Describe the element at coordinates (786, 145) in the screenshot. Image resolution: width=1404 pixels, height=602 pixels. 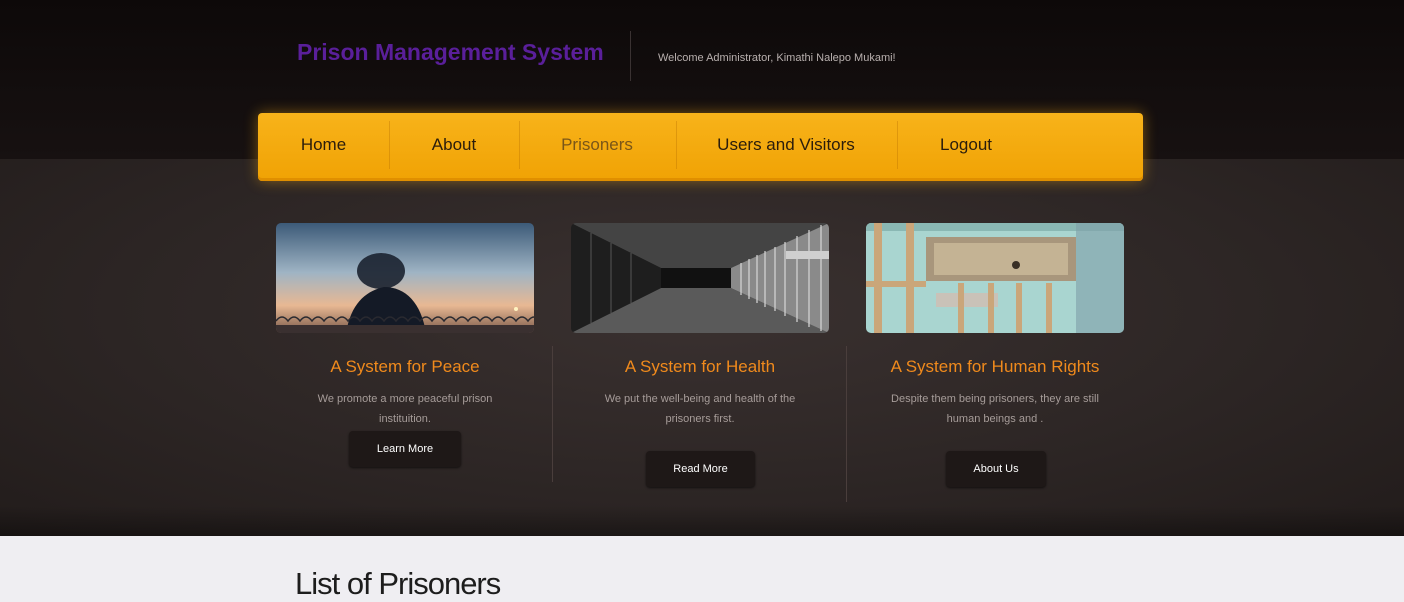
I see `nav-users-and-visitors: Users and Visitors` at that location.